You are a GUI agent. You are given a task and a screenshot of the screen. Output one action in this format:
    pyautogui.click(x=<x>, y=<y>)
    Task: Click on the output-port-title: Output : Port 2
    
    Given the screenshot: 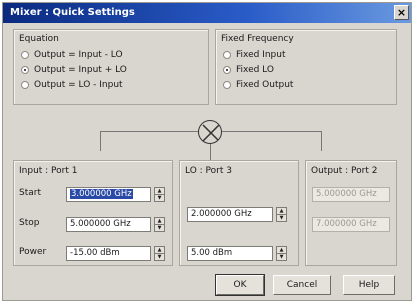 What is the action you would take?
    pyautogui.click(x=344, y=171)
    